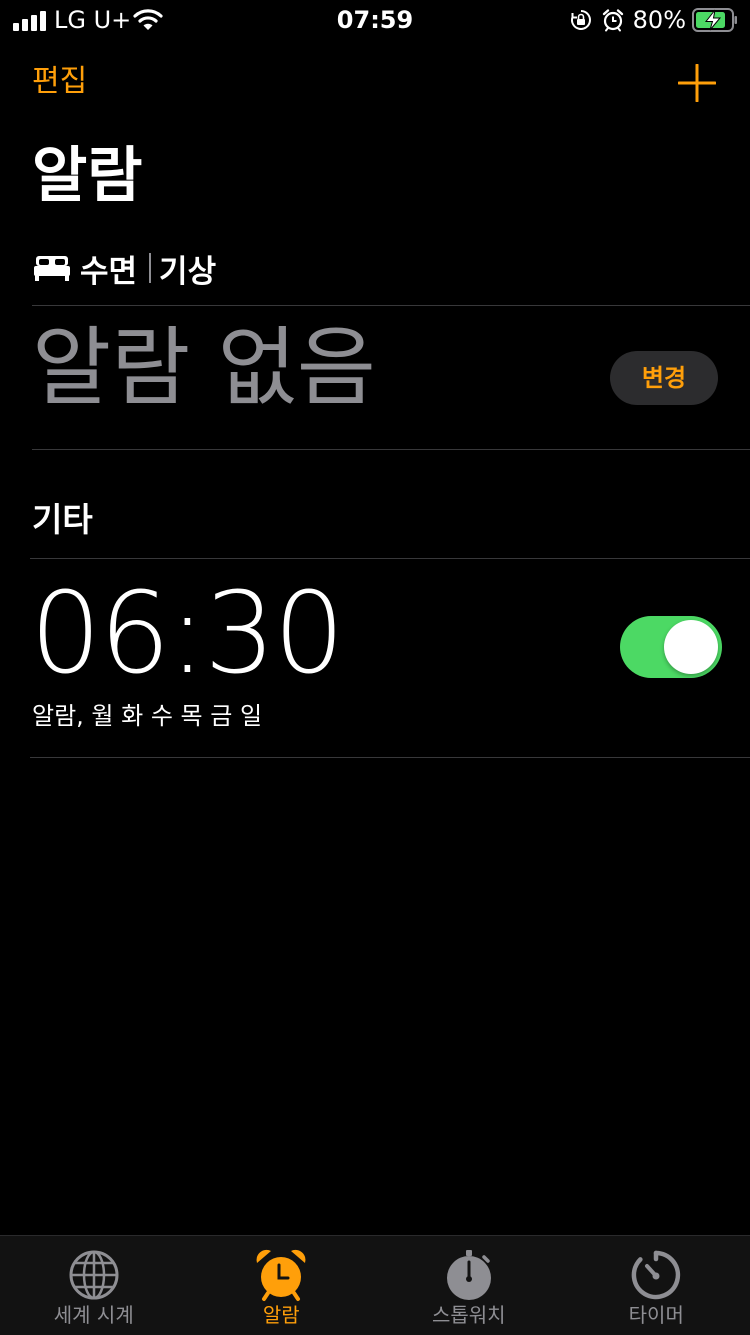 This screenshot has height=1335, width=750. I want to click on tab-stopwatch: 스톱워치, so click(469, 1285).